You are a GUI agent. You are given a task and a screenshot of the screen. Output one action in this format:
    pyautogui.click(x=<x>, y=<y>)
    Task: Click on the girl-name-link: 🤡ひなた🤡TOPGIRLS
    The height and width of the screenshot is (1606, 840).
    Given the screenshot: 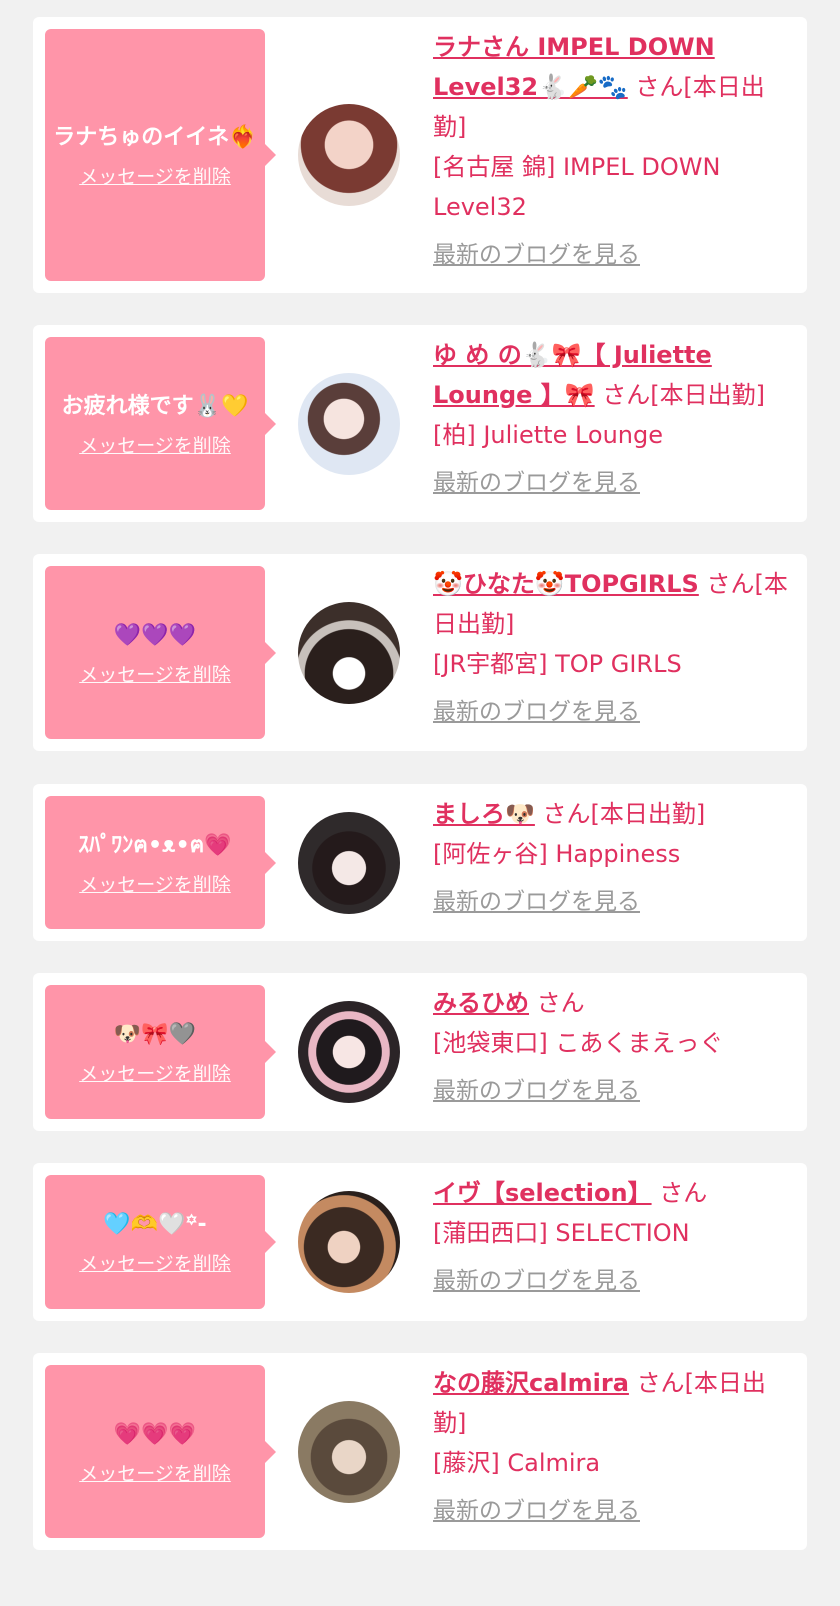 What is the action you would take?
    pyautogui.click(x=566, y=584)
    